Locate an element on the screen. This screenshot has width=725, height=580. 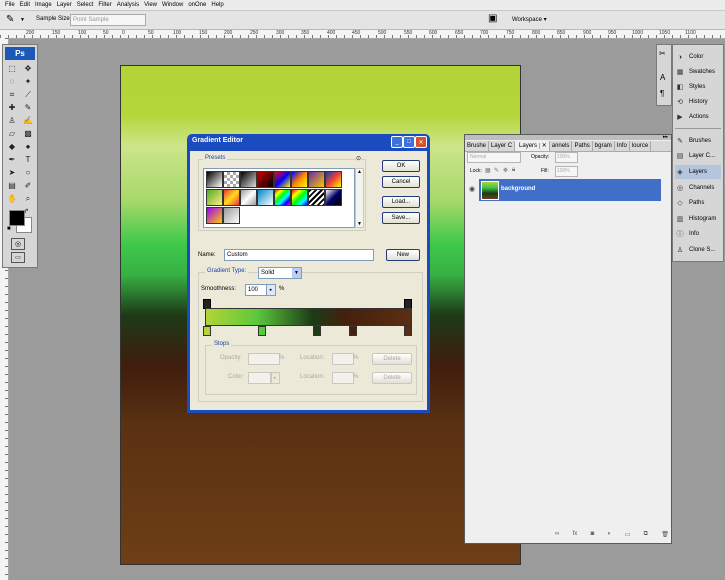
menu-analysis: Analysis is located at coordinates (128, 5).